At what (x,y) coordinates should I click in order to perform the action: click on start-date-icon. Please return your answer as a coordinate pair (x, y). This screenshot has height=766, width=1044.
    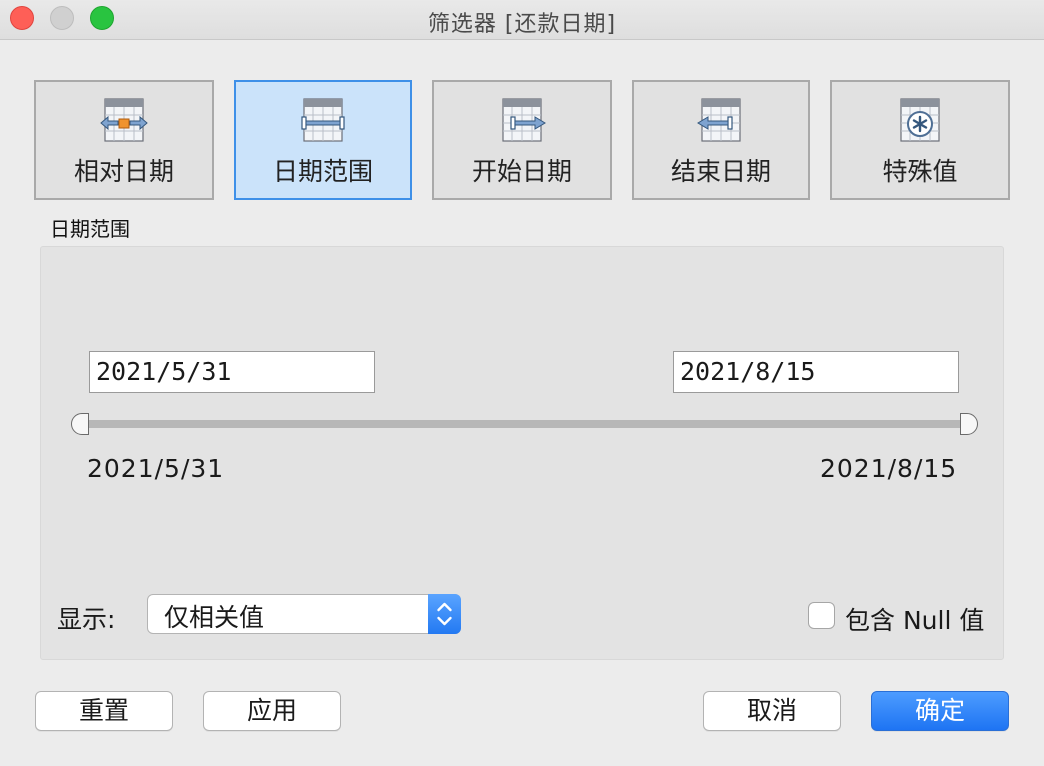
    Looking at the image, I should click on (524, 120).